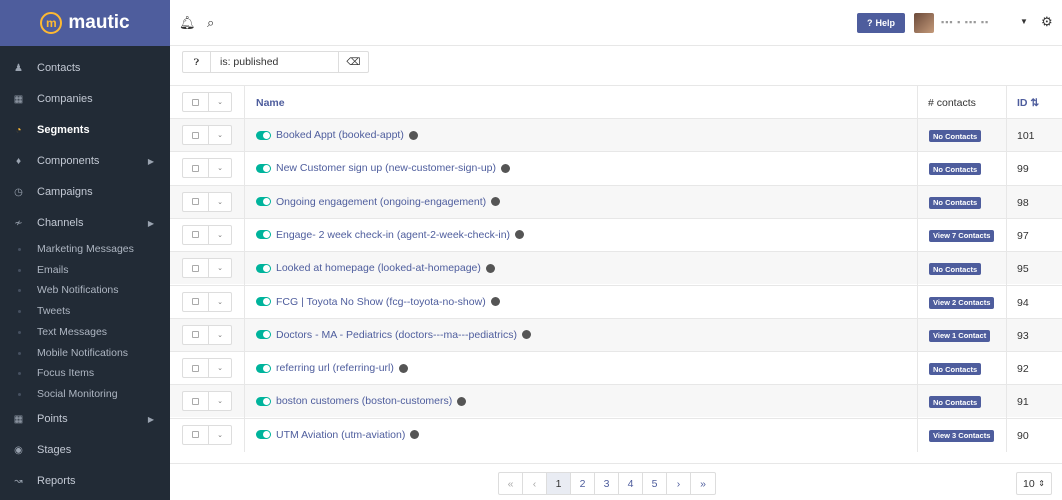 The width and height of the screenshot is (1062, 500). I want to click on contacts-badge: View 1 Contact, so click(960, 335).